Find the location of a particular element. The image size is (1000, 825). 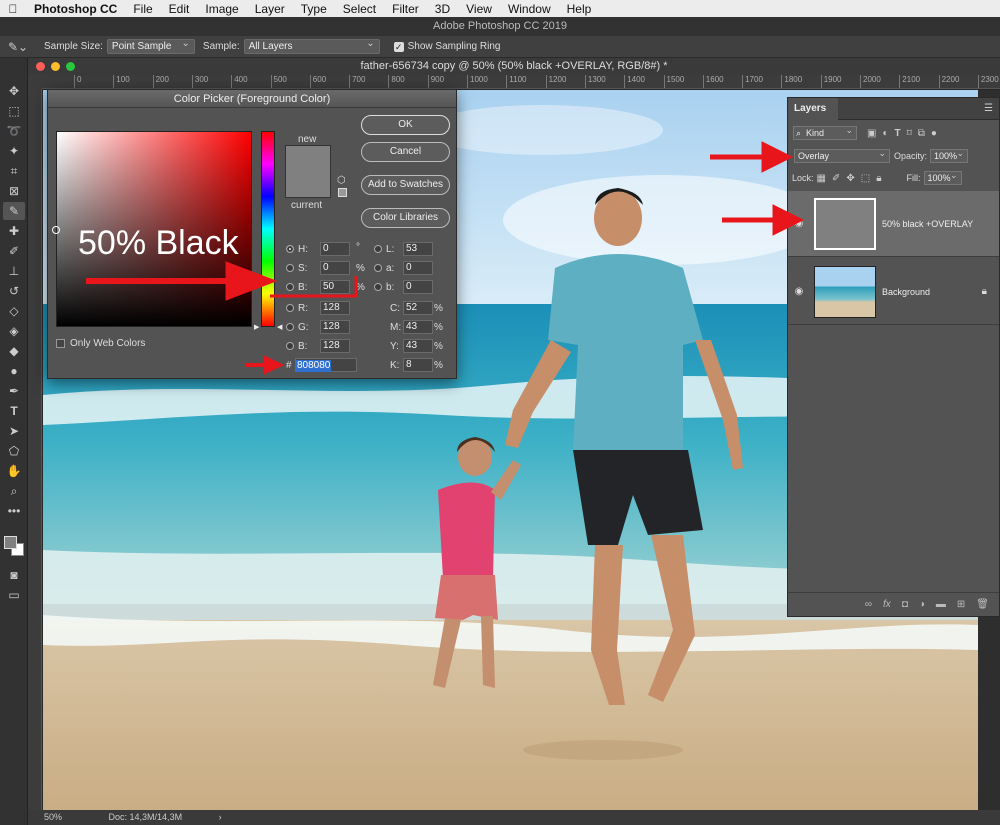

hand-tool-icon: ✋ is located at coordinates (14, 471).